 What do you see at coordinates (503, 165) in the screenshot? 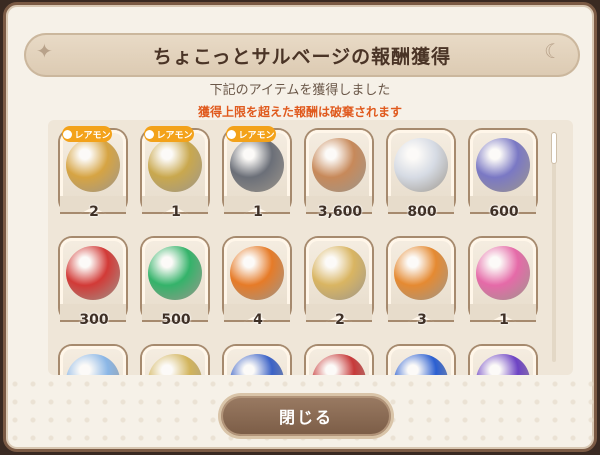
I see `magic-branch-icon` at bounding box center [503, 165].